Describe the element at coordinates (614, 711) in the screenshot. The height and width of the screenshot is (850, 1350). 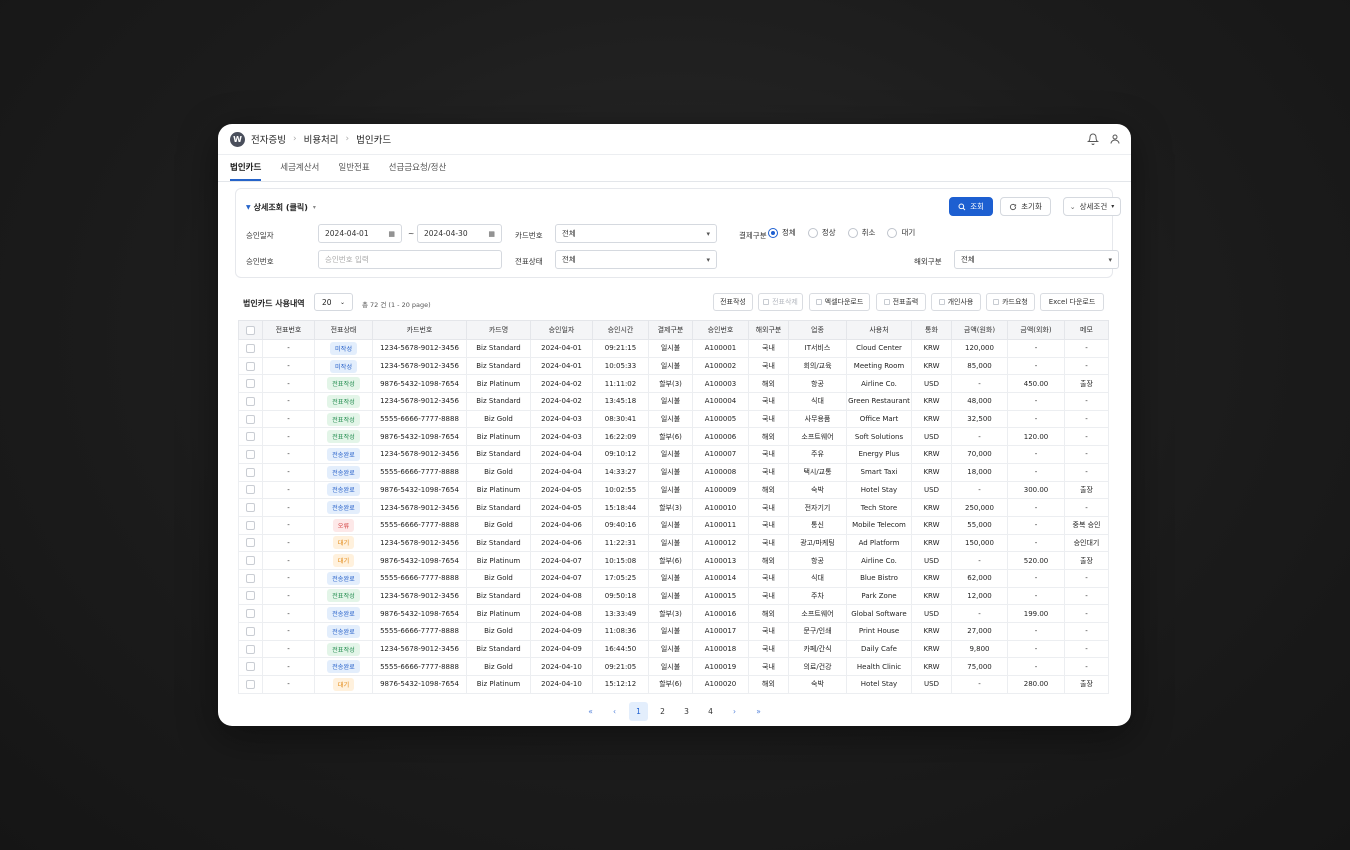
I see `prev-page-button: ‹` at that location.